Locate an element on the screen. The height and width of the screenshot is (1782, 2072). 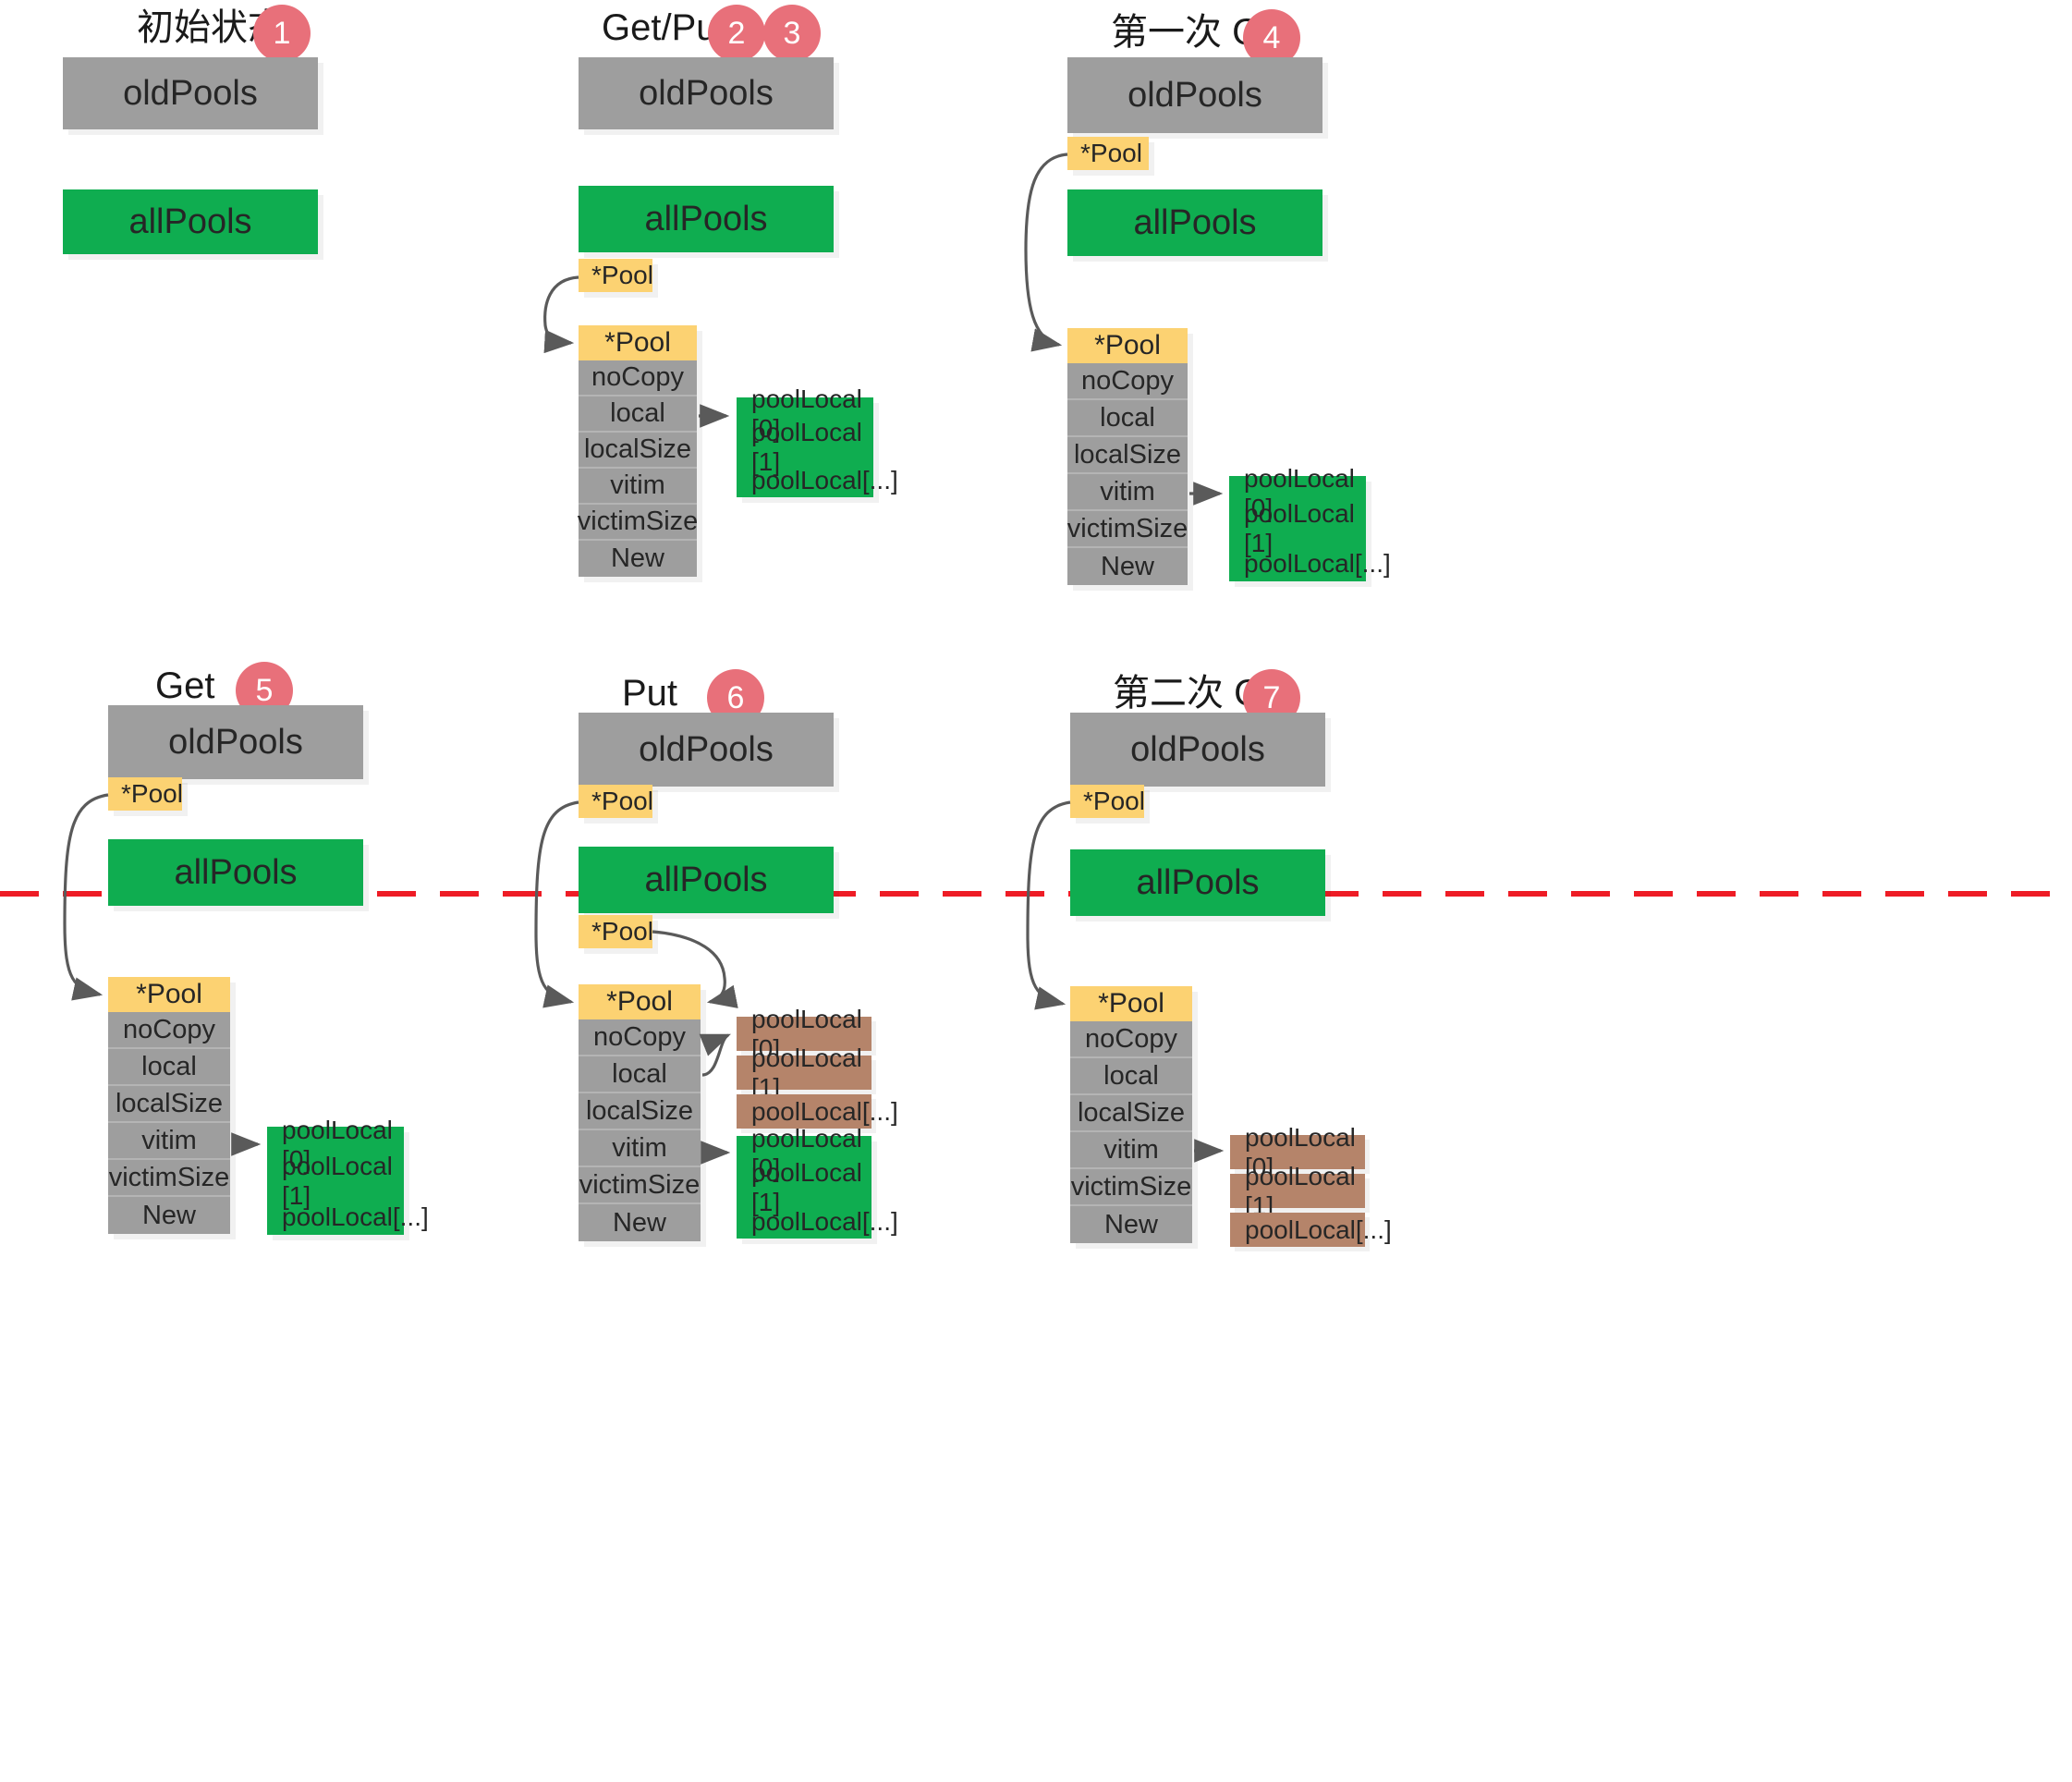
panel-6-old-pools-pool-tag: *Pool is located at coordinates (616, 801).